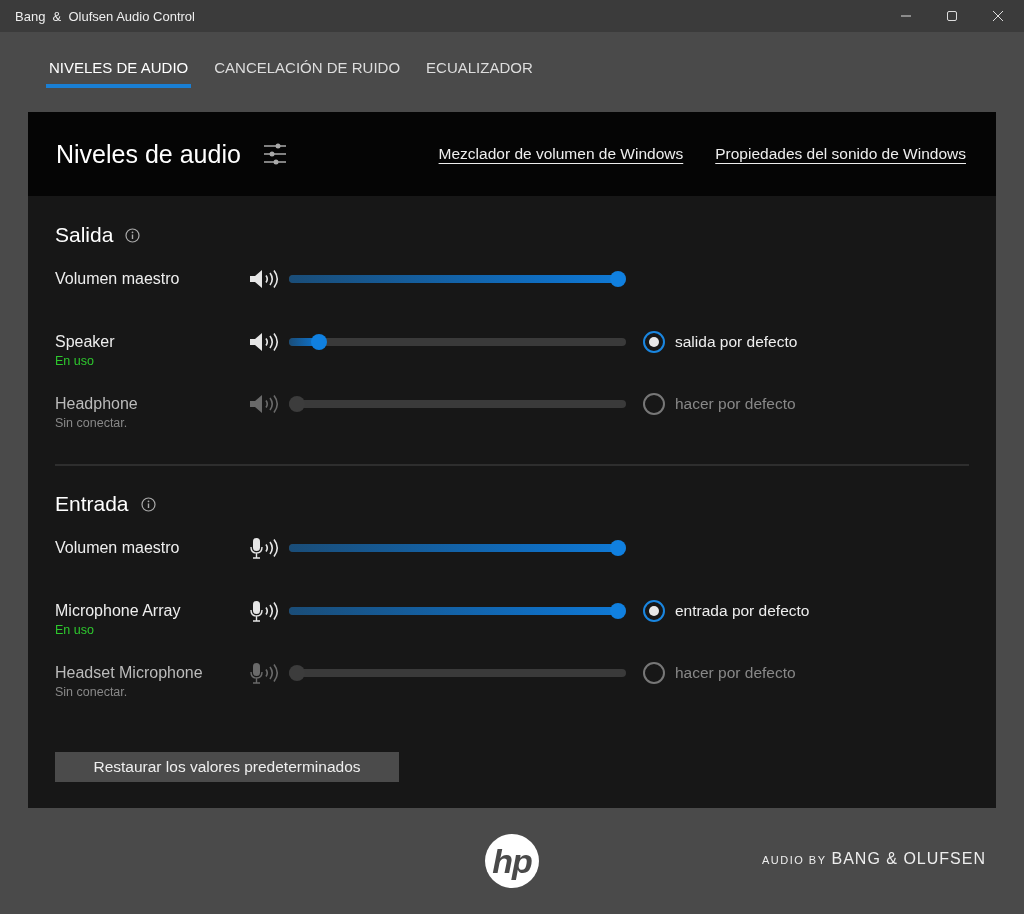  I want to click on row-label: Headset Microphone, so click(129, 673).